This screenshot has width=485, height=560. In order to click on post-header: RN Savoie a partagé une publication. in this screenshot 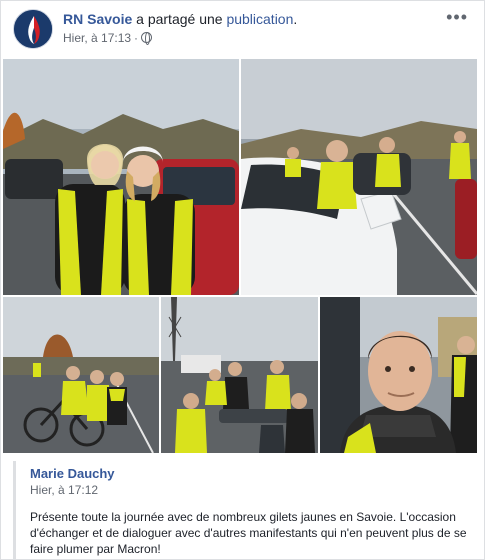, I will do `click(180, 19)`.